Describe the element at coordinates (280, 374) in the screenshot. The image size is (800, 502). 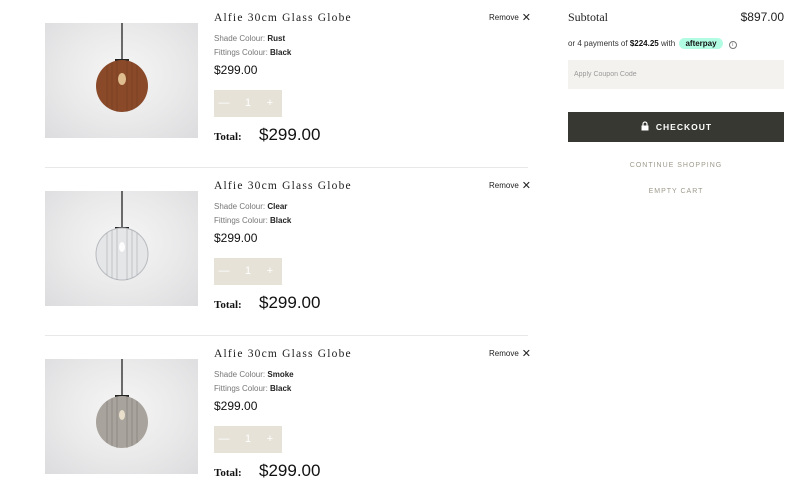
I see `shade-value: Smoke` at that location.